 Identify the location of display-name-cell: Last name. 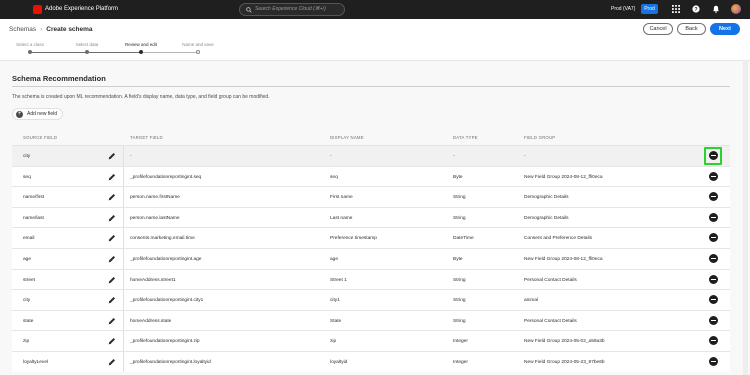
(341, 218).